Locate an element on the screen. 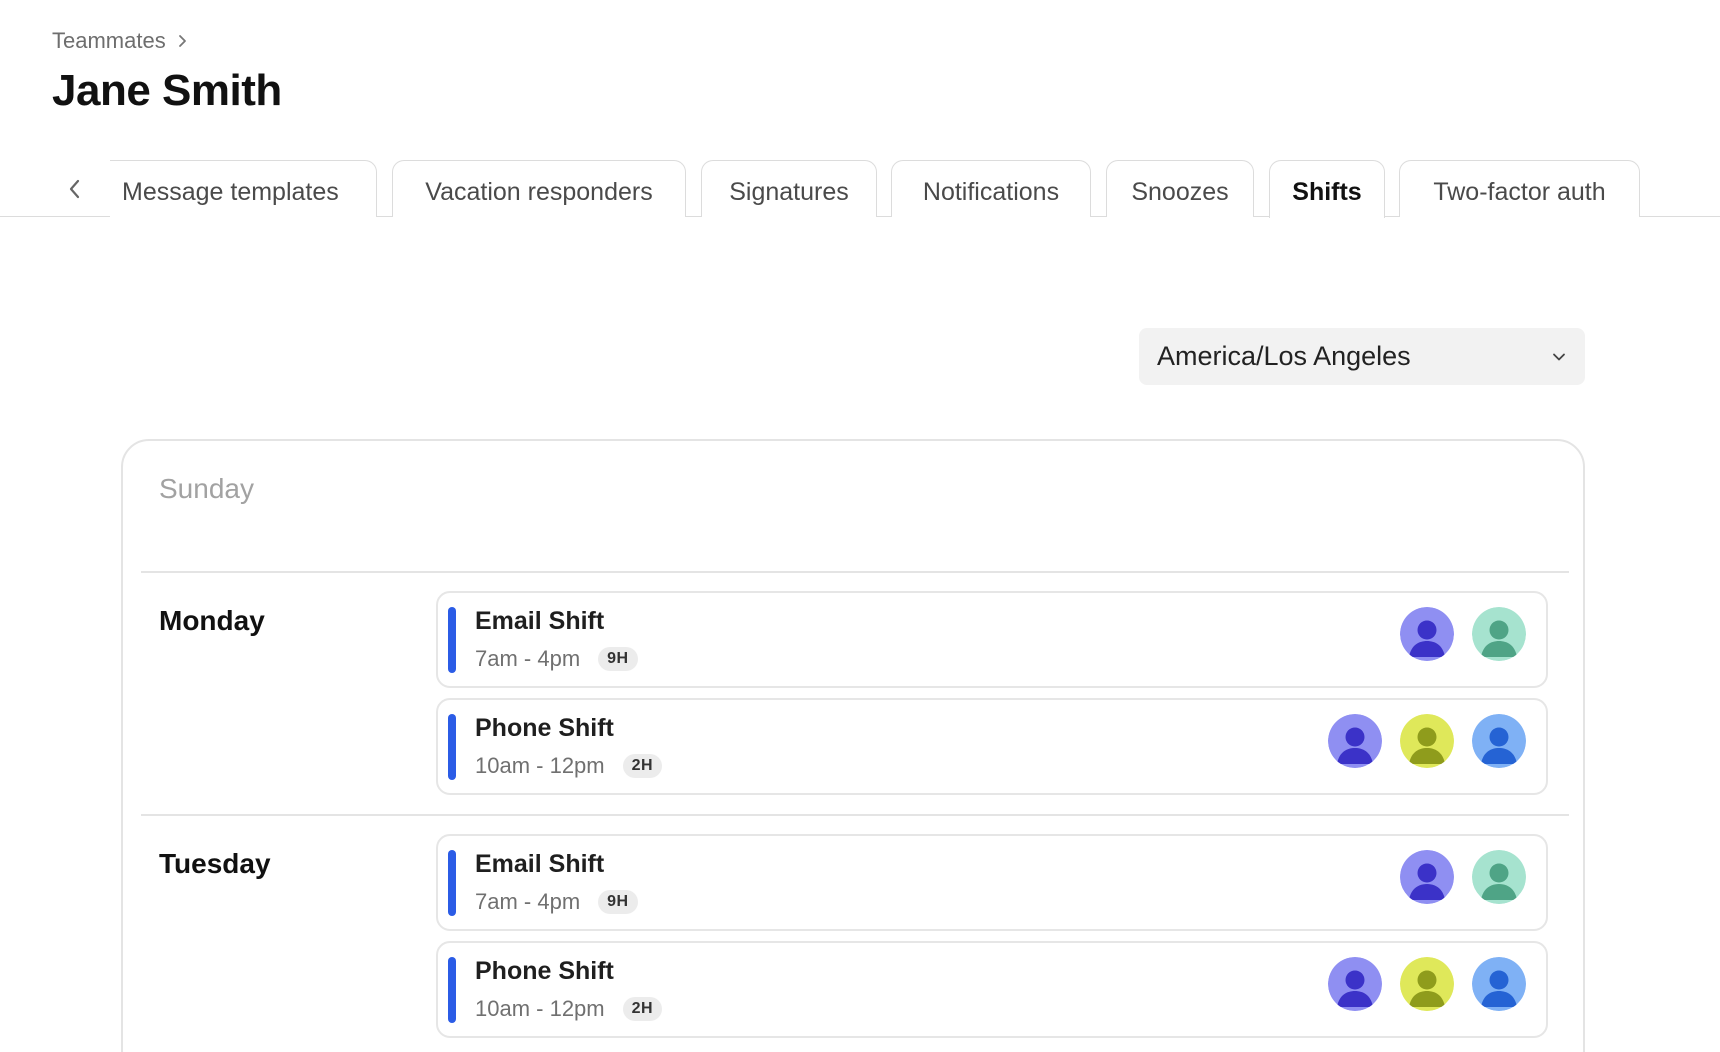  tab-label: Vacation responders is located at coordinates (539, 191).